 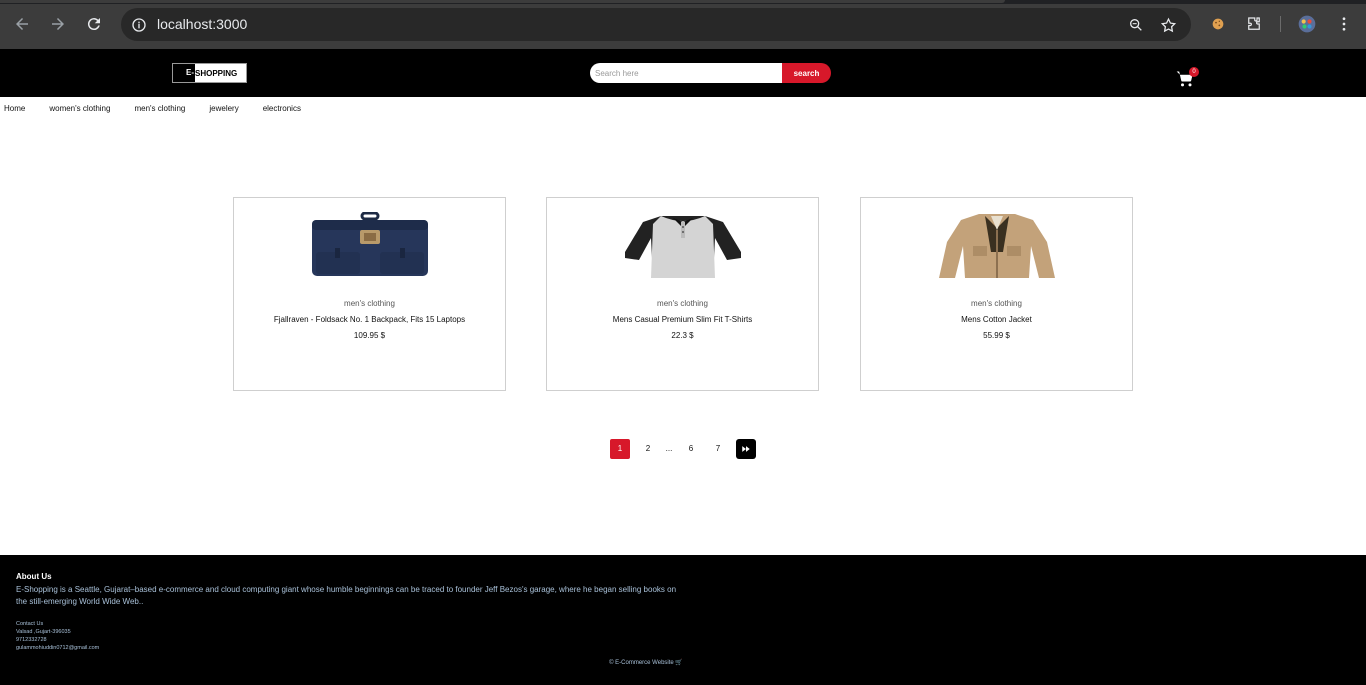 I want to click on url-text: localhost:3000, so click(x=202, y=24).